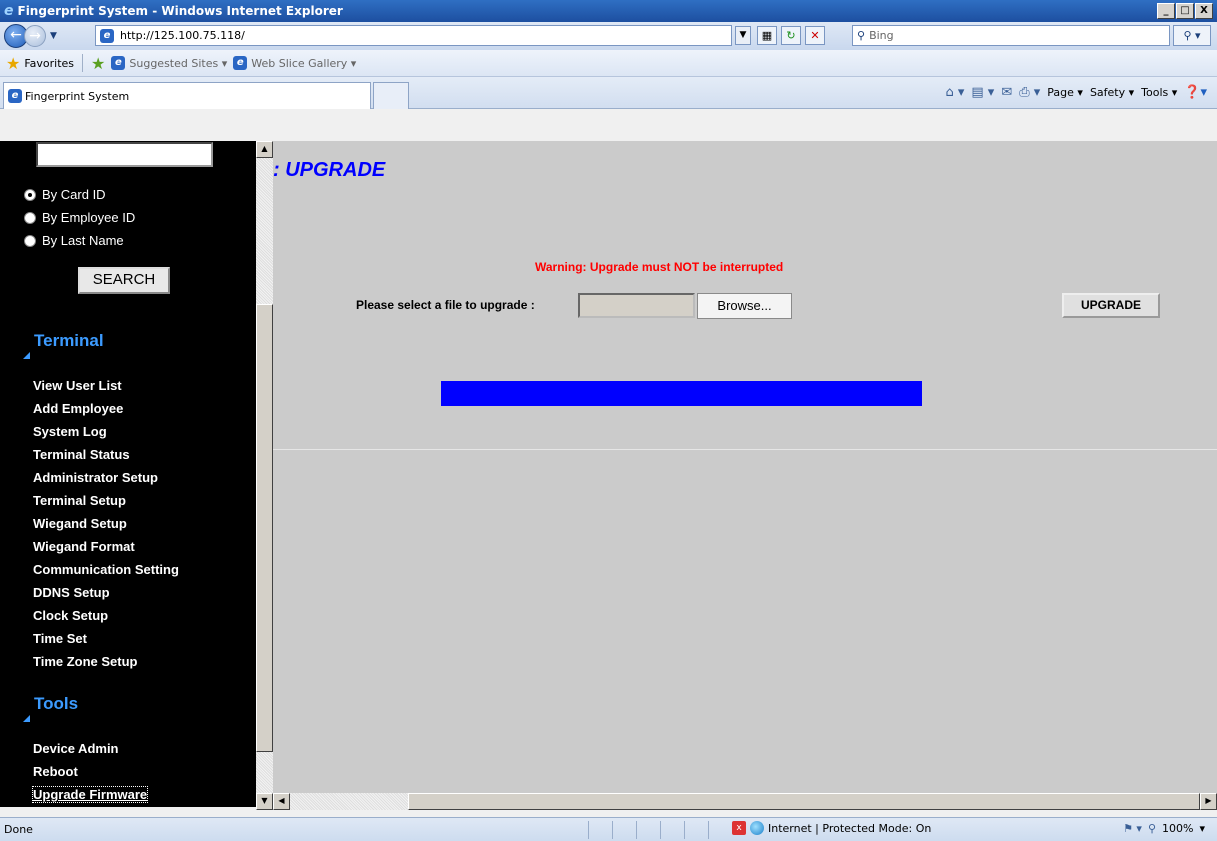 The height and width of the screenshot is (841, 1217). What do you see at coordinates (60, 638) in the screenshot?
I see `sidebar-item-time-set: Time Set` at bounding box center [60, 638].